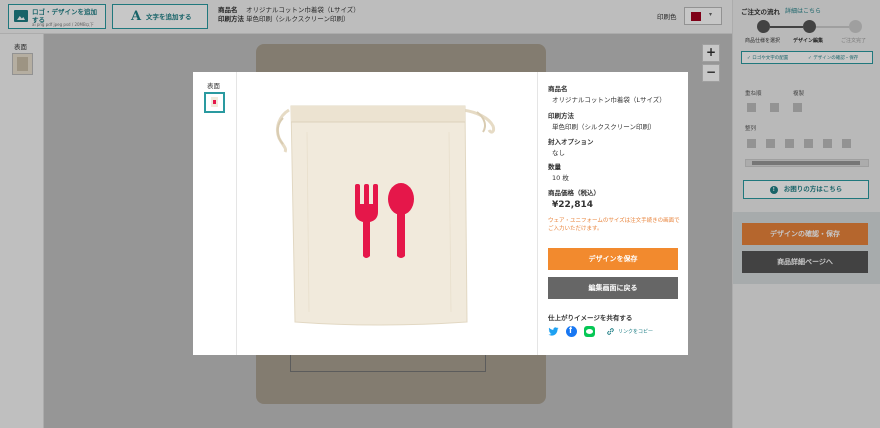 This screenshot has width=880, height=428. I want to click on twitter-icon, so click(553, 331).